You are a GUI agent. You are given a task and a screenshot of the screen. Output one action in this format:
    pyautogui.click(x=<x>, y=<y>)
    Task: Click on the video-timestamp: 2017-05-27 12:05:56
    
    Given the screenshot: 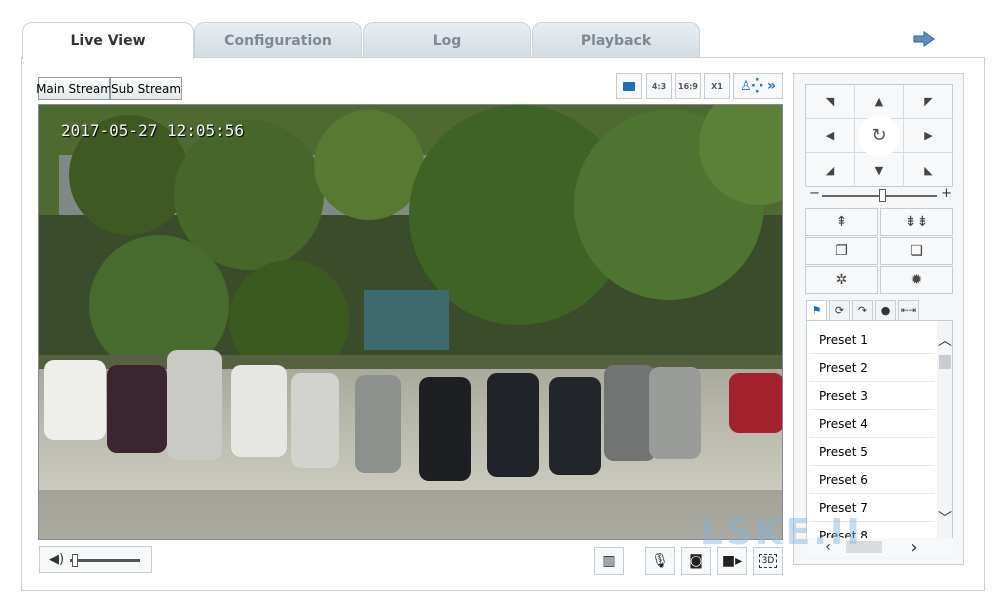 What is the action you would take?
    pyautogui.click(x=153, y=130)
    